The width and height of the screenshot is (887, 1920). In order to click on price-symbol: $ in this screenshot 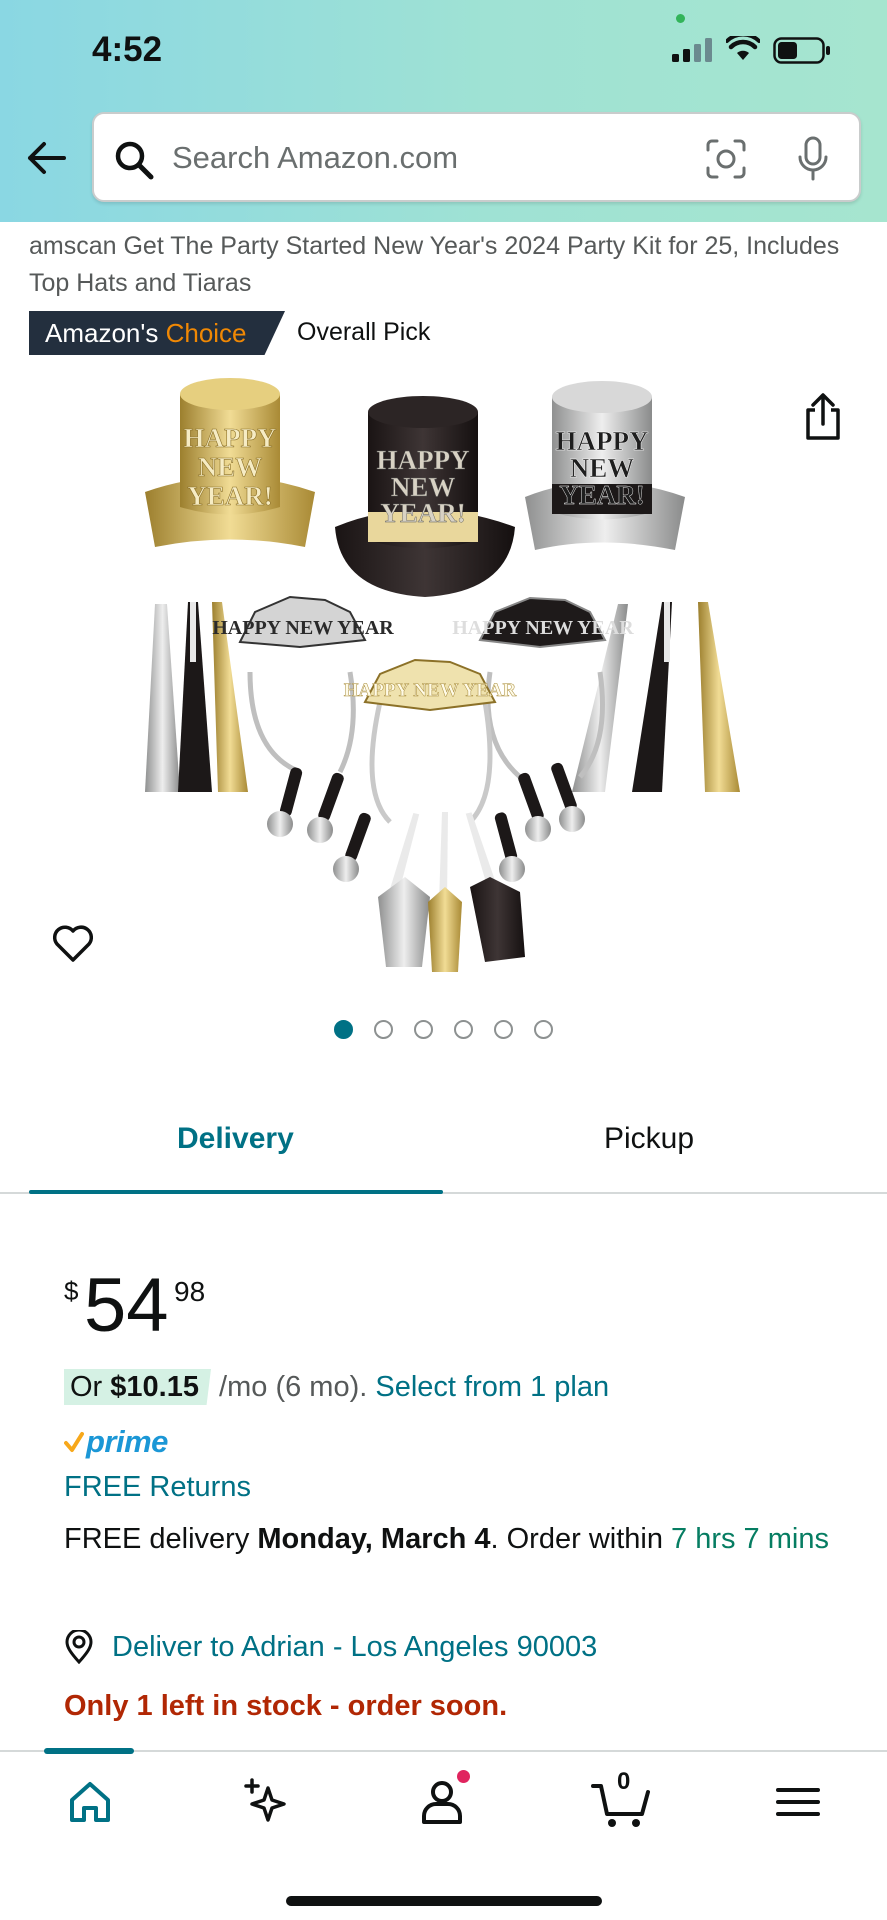, I will do `click(71, 1291)`.